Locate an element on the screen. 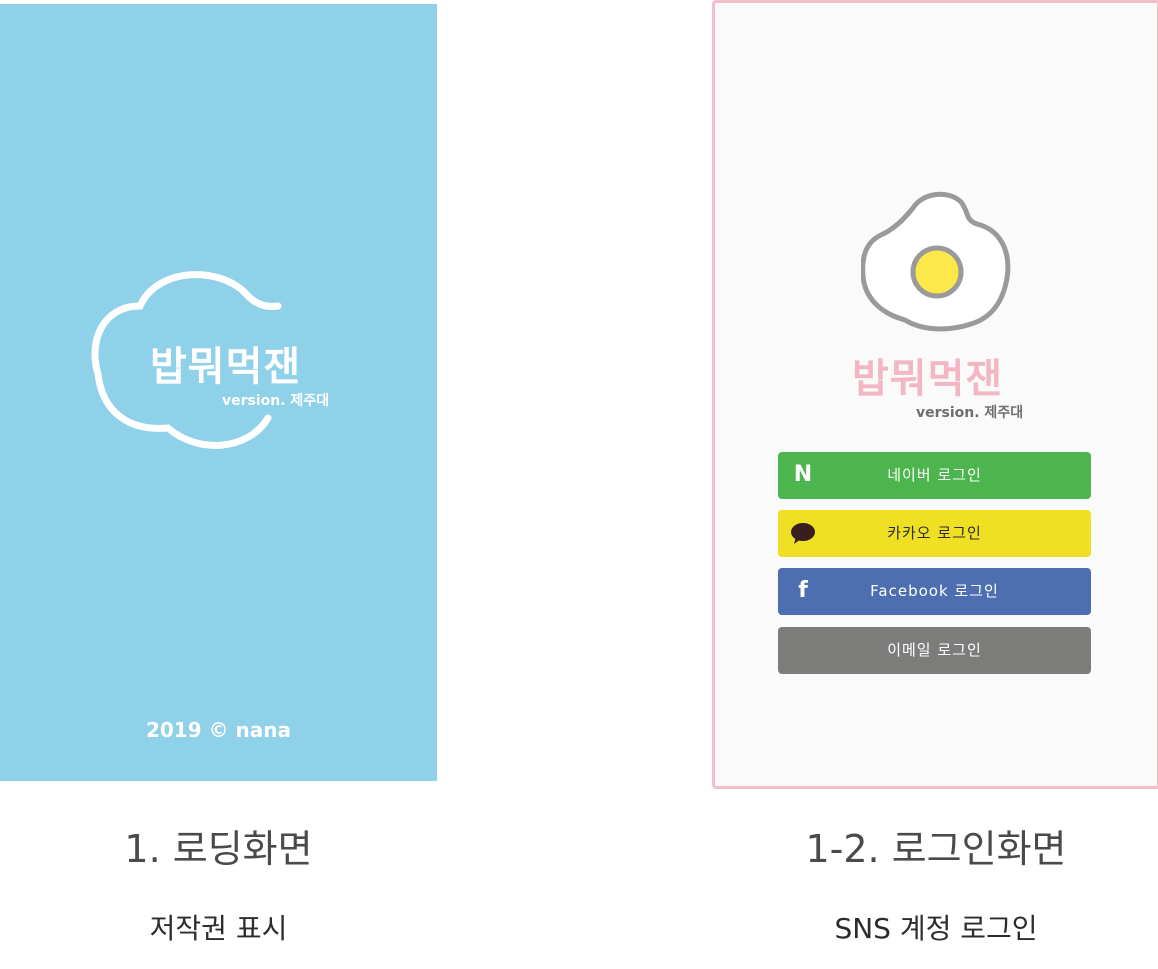 The height and width of the screenshot is (969, 1158). loading-app-title: 밥뭐먹잰 is located at coordinates (226, 367).